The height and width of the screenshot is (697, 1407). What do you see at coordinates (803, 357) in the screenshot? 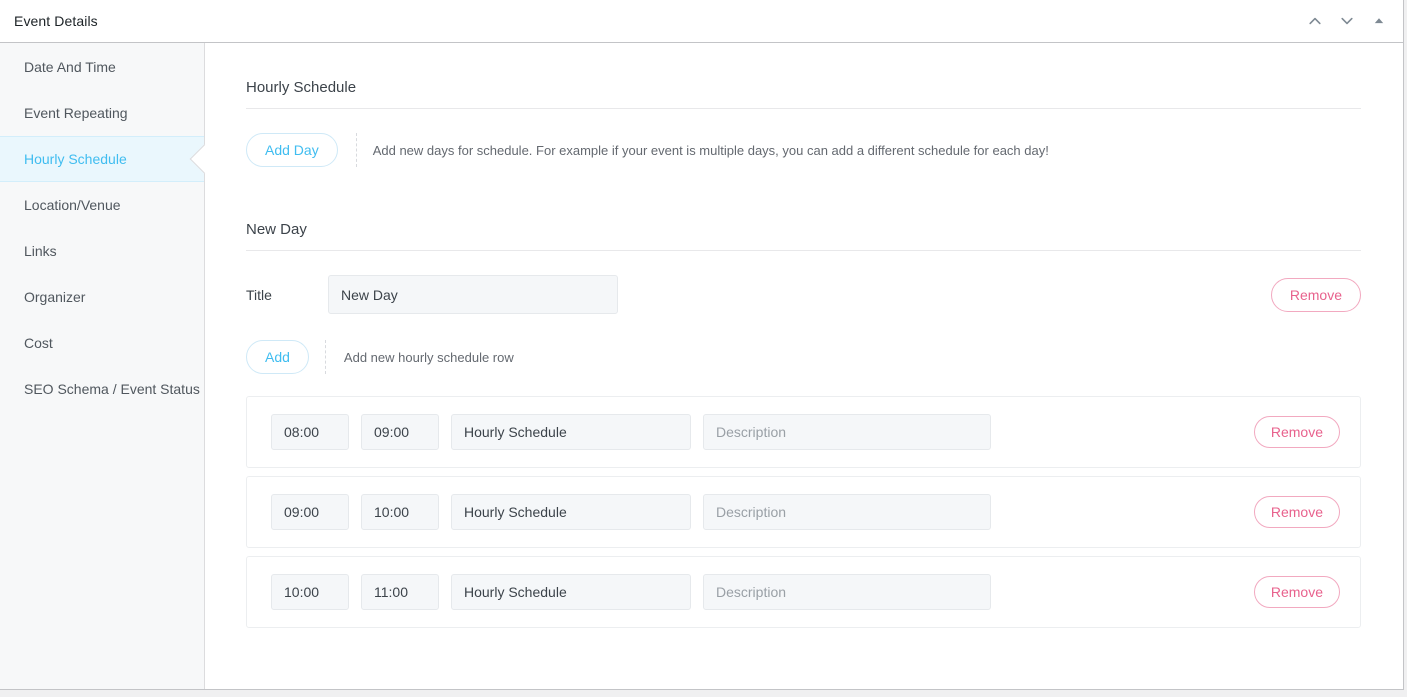
I see `add-schedule-row-bar: Add Add new hourly schedule row` at bounding box center [803, 357].